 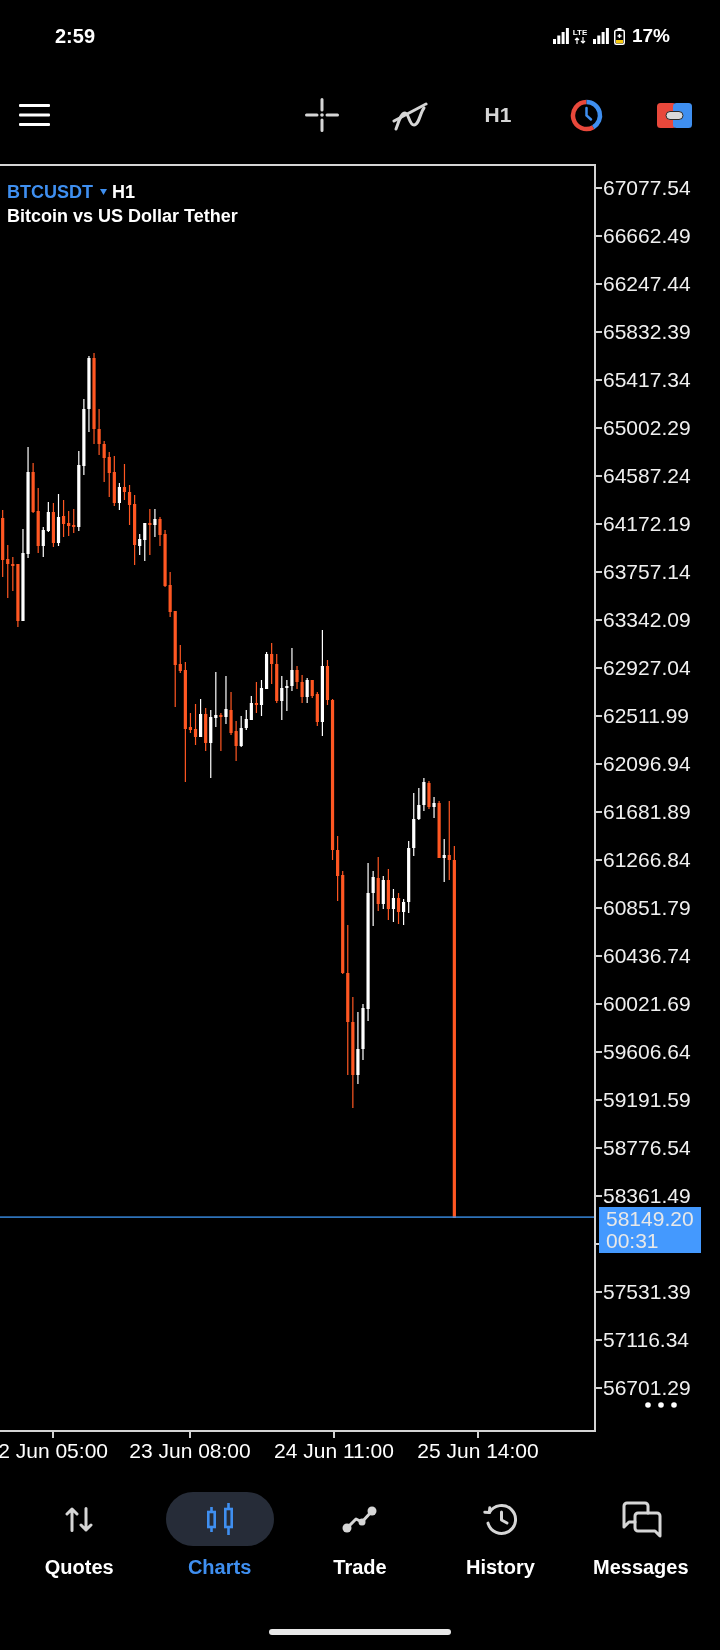 I want to click on time-axis-label: 24 Jun 11:00, so click(x=334, y=1448).